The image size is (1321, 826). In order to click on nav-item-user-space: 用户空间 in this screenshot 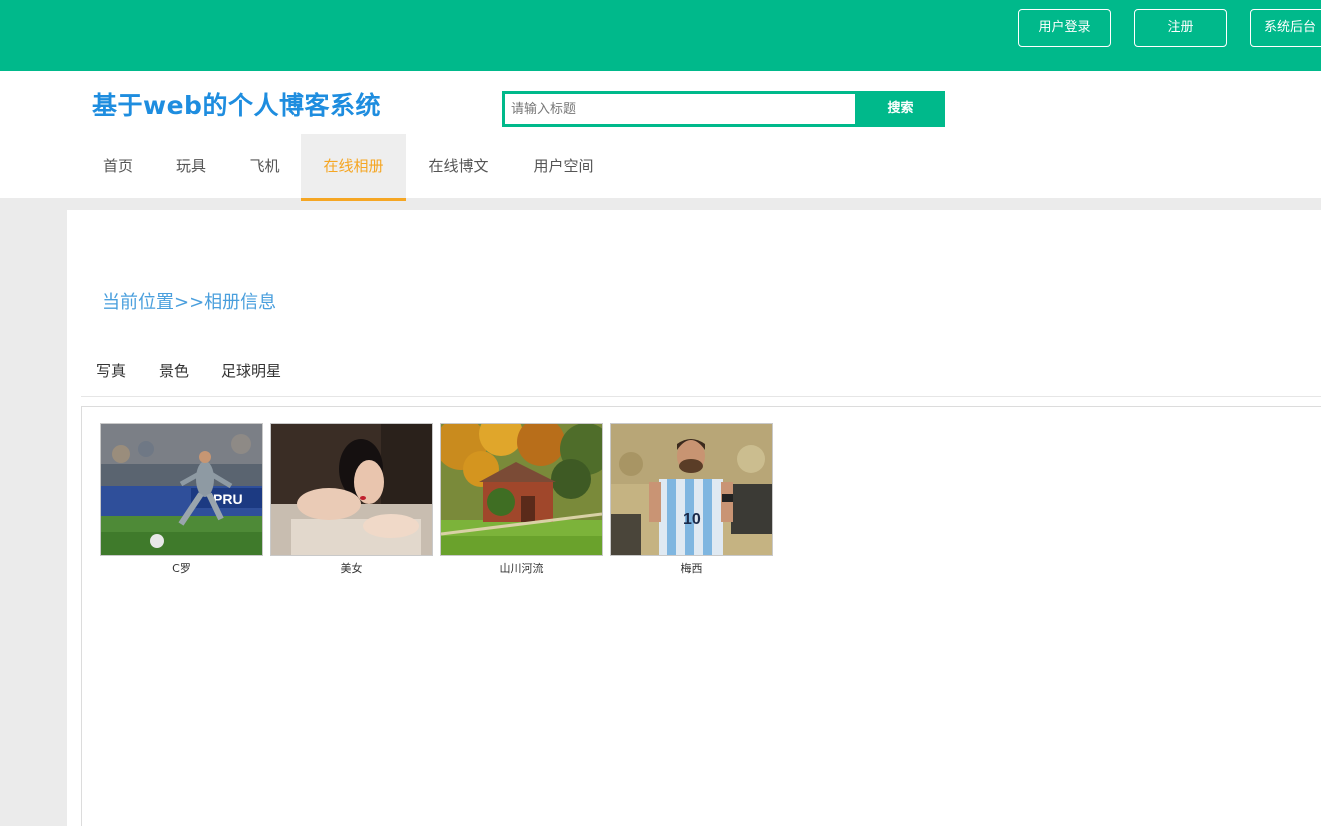, I will do `click(563, 167)`.